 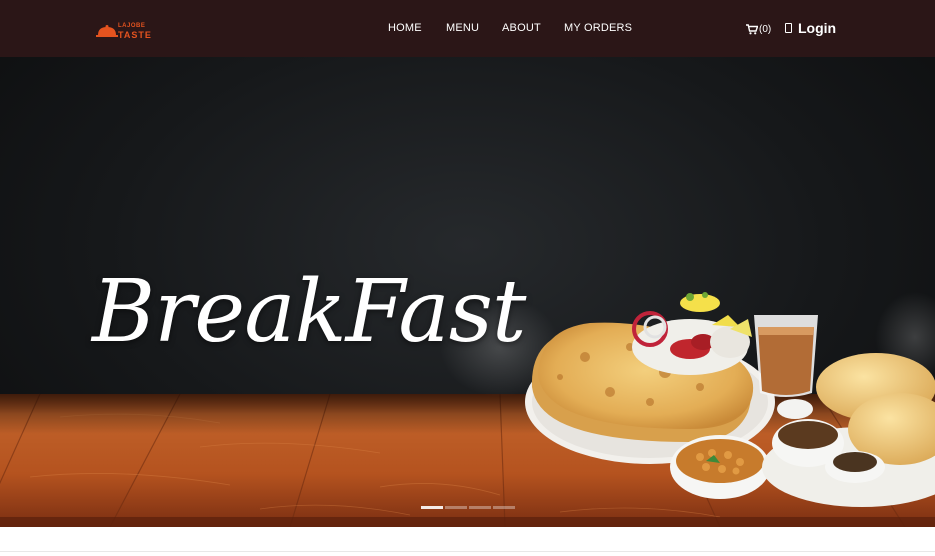 I want to click on login-button: Login, so click(x=810, y=28).